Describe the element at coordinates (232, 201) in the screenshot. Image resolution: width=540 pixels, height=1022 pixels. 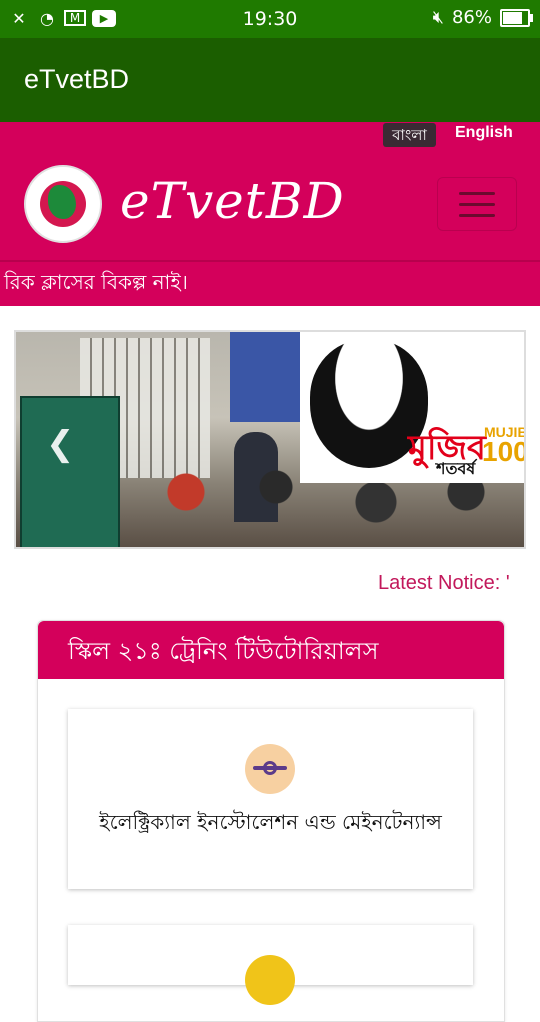
I see `site-brand: eTvetBD` at that location.